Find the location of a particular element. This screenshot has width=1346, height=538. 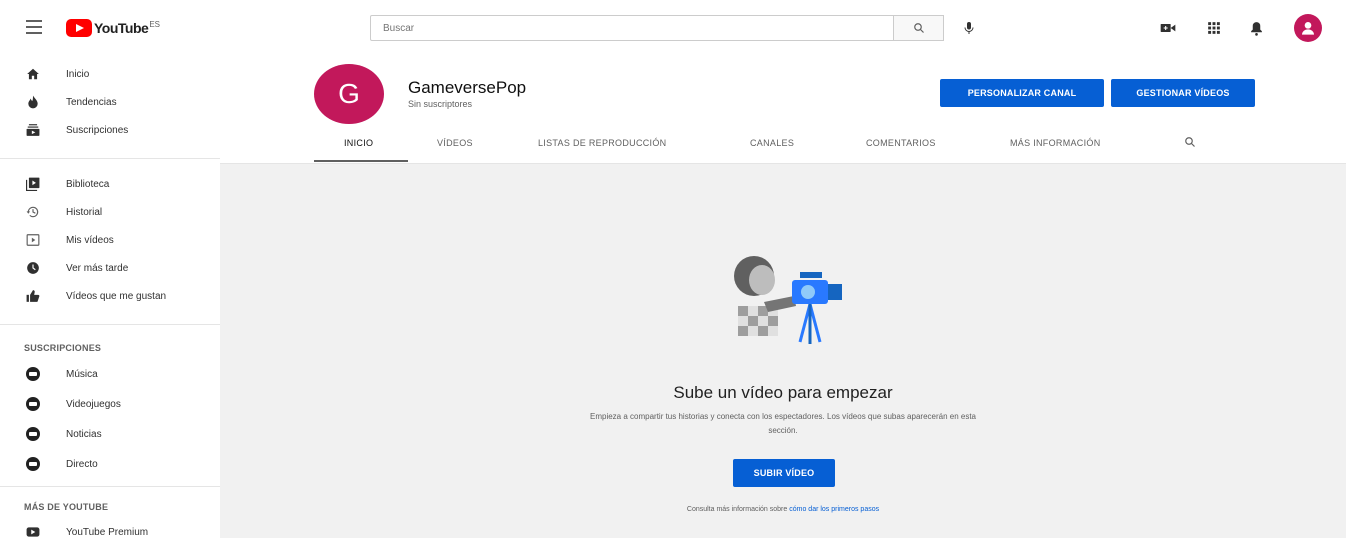

trending-icon is located at coordinates (33, 102).